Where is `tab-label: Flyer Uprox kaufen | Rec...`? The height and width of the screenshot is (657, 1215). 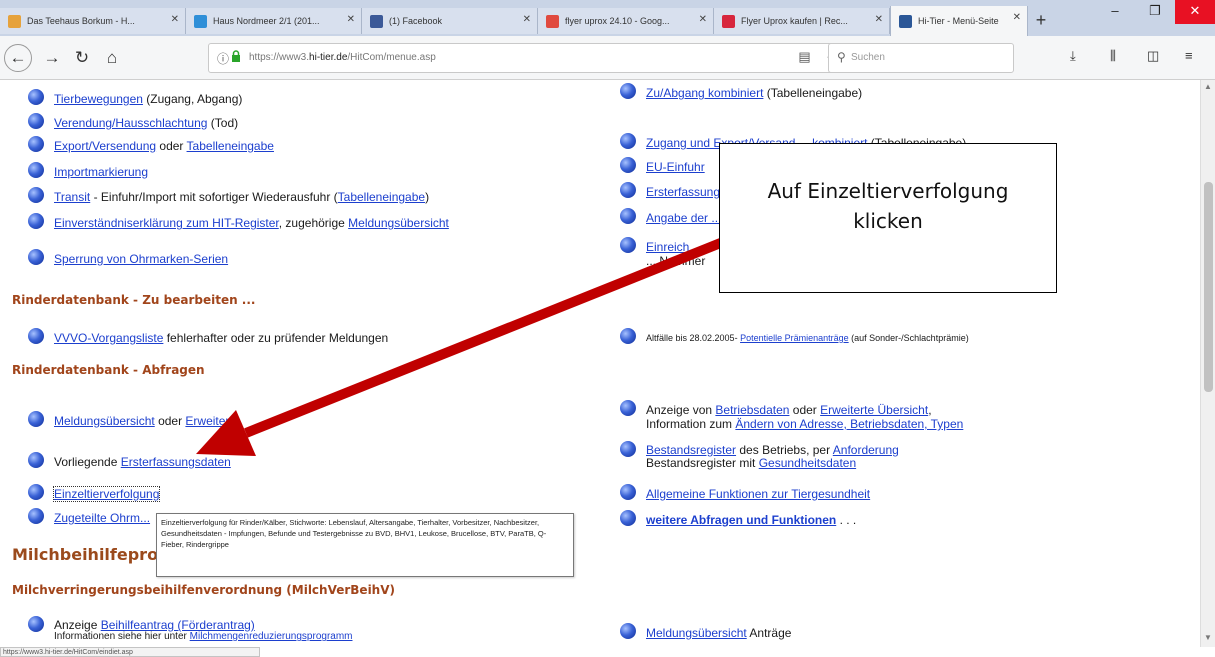
tab-label: Flyer Uprox kaufen | Rec... is located at coordinates (794, 21).